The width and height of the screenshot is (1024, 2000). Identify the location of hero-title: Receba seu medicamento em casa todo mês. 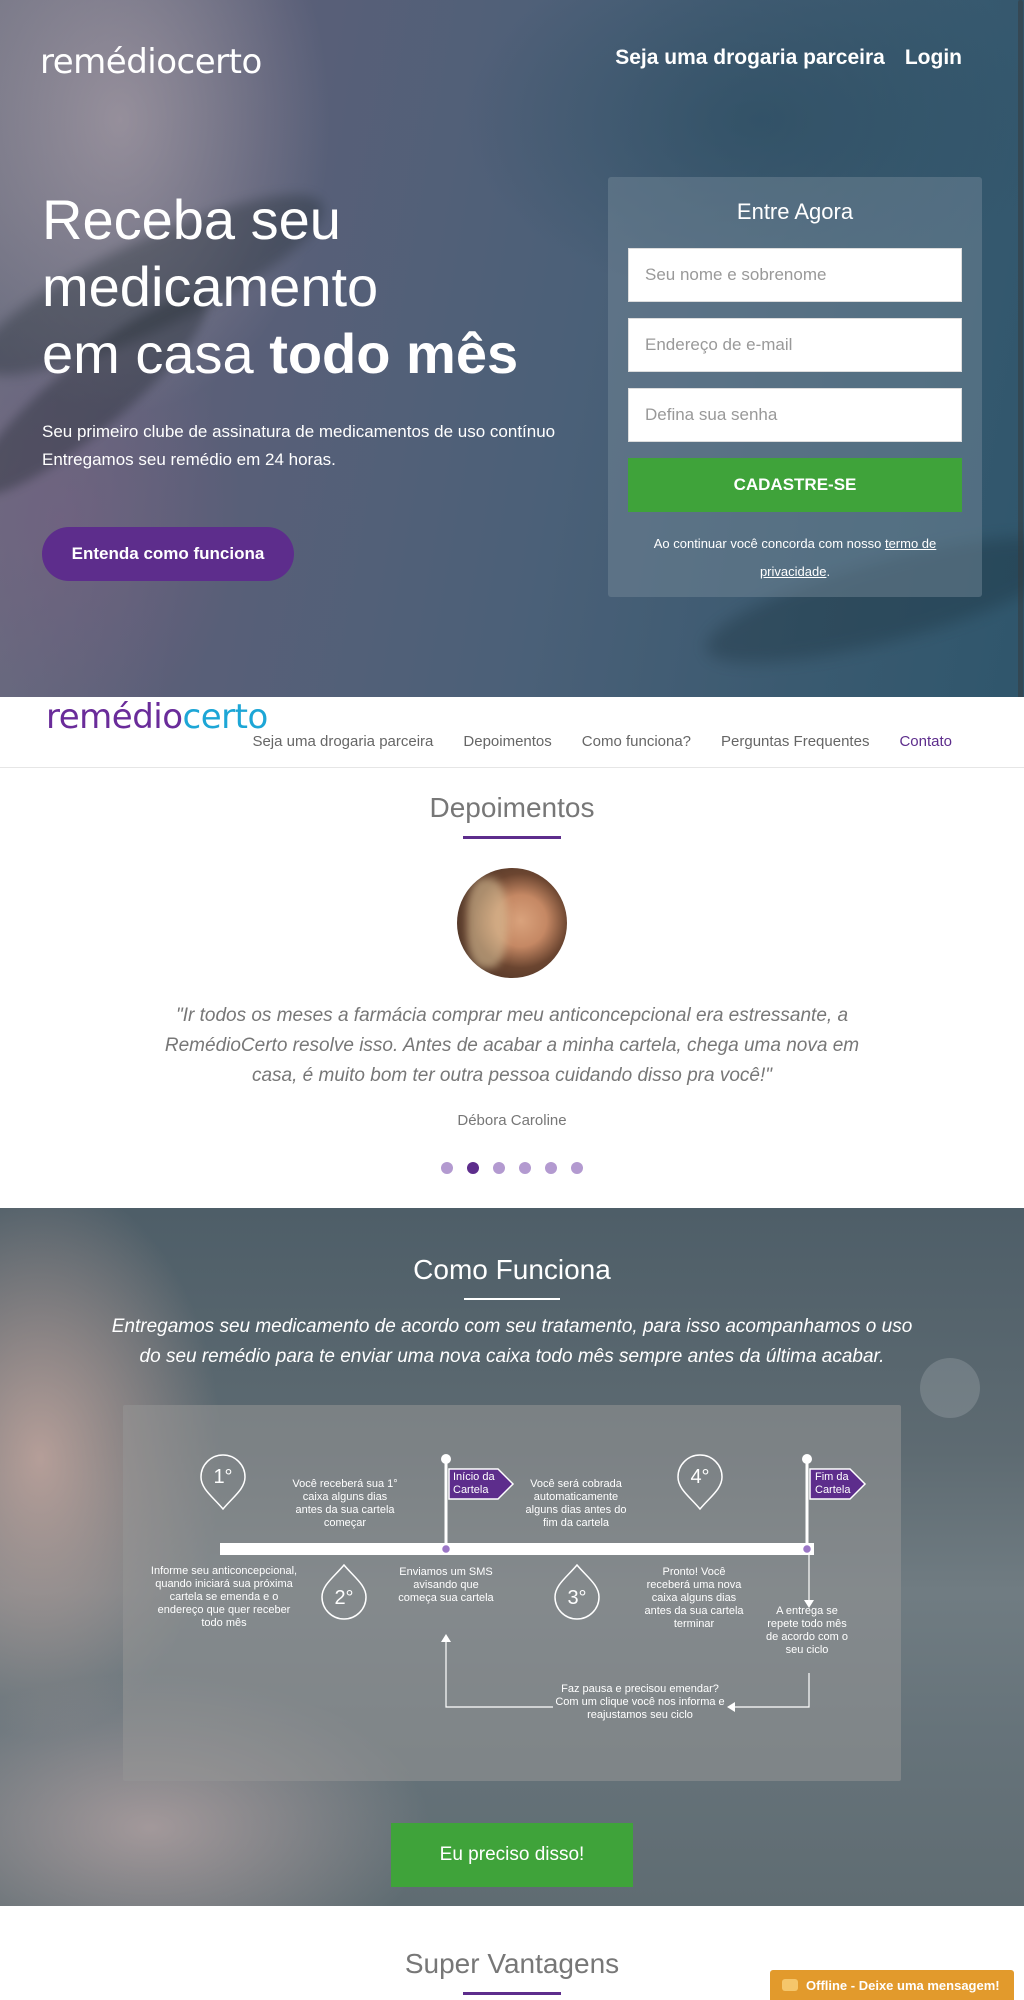
(322, 286).